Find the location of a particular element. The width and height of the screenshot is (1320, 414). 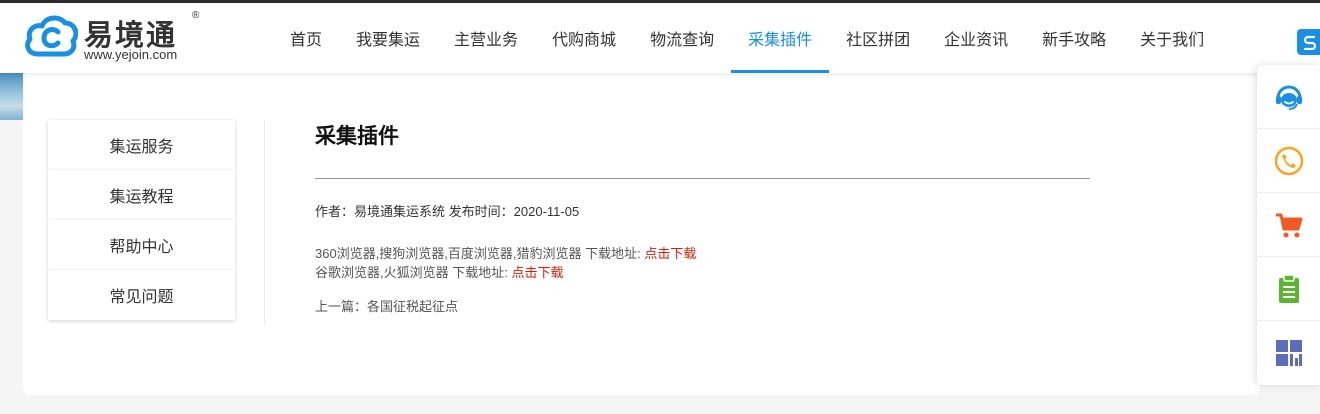

publish-date: 2020-11-05 is located at coordinates (546, 211).